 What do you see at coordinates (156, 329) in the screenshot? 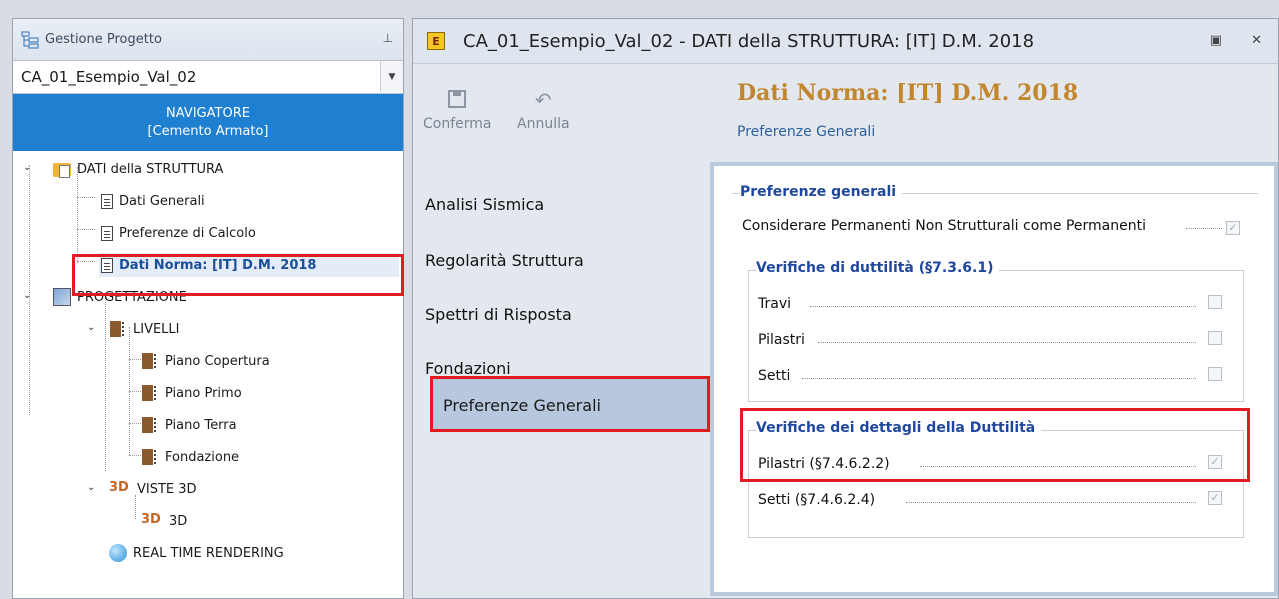
I see `tree-node-label: LIVELLI` at bounding box center [156, 329].